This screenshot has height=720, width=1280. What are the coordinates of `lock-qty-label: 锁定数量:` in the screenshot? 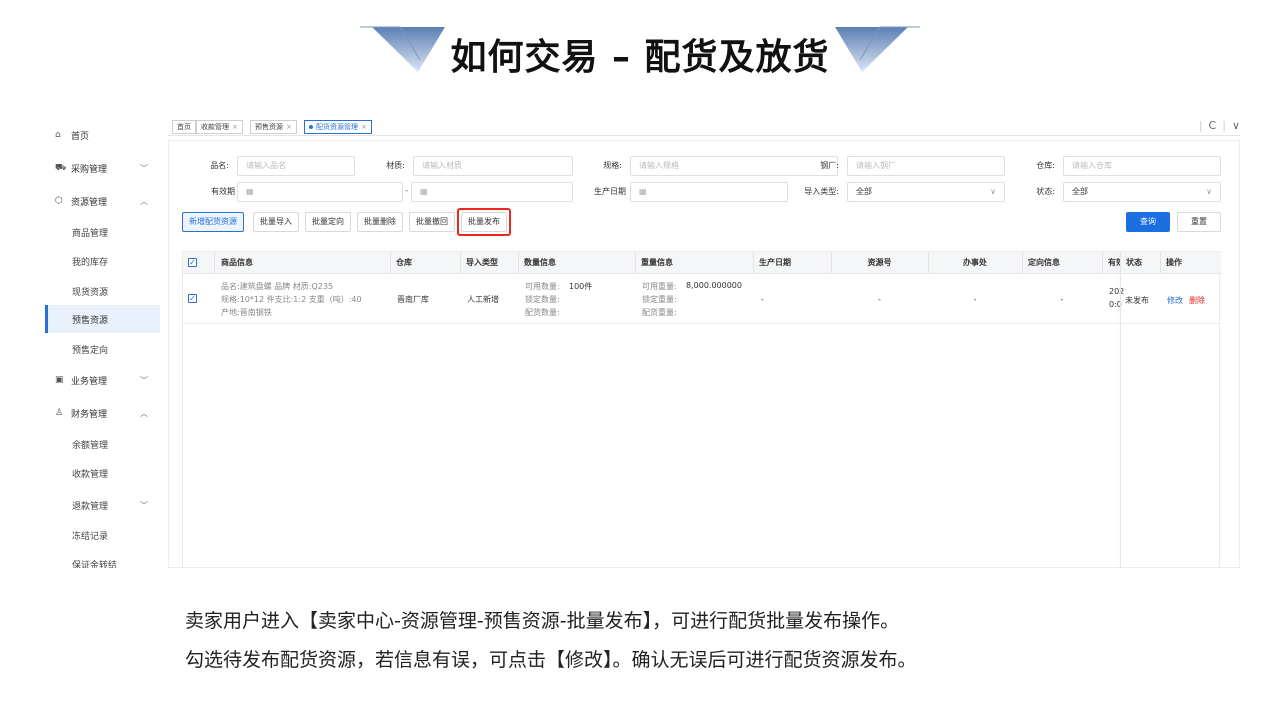 It's located at (542, 299).